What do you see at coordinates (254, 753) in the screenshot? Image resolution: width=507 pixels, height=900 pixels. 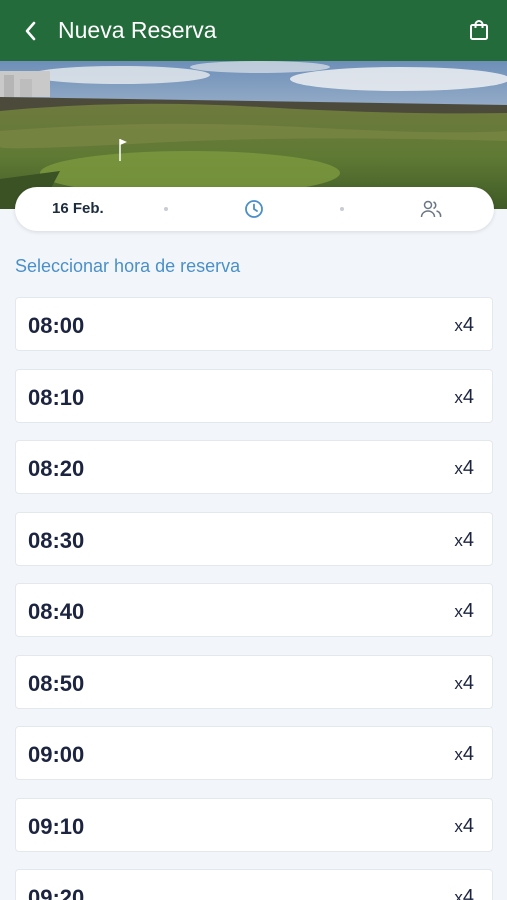 I see `time-slot: 09:00 x4` at bounding box center [254, 753].